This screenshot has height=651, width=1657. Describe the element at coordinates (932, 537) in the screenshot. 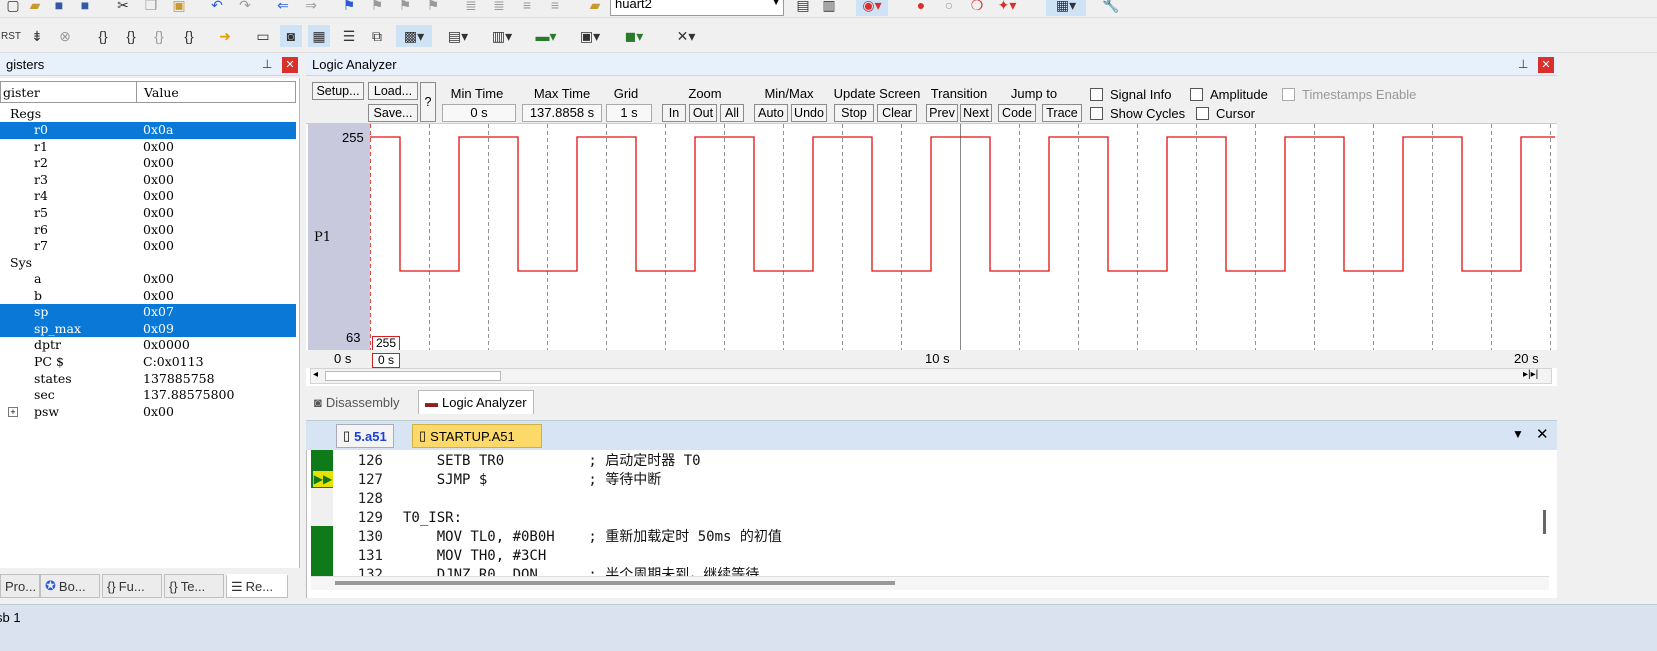

I see `code-line: 130 MOV TL0, #0B0H ; 重新加载定时 50ms 的初值` at that location.